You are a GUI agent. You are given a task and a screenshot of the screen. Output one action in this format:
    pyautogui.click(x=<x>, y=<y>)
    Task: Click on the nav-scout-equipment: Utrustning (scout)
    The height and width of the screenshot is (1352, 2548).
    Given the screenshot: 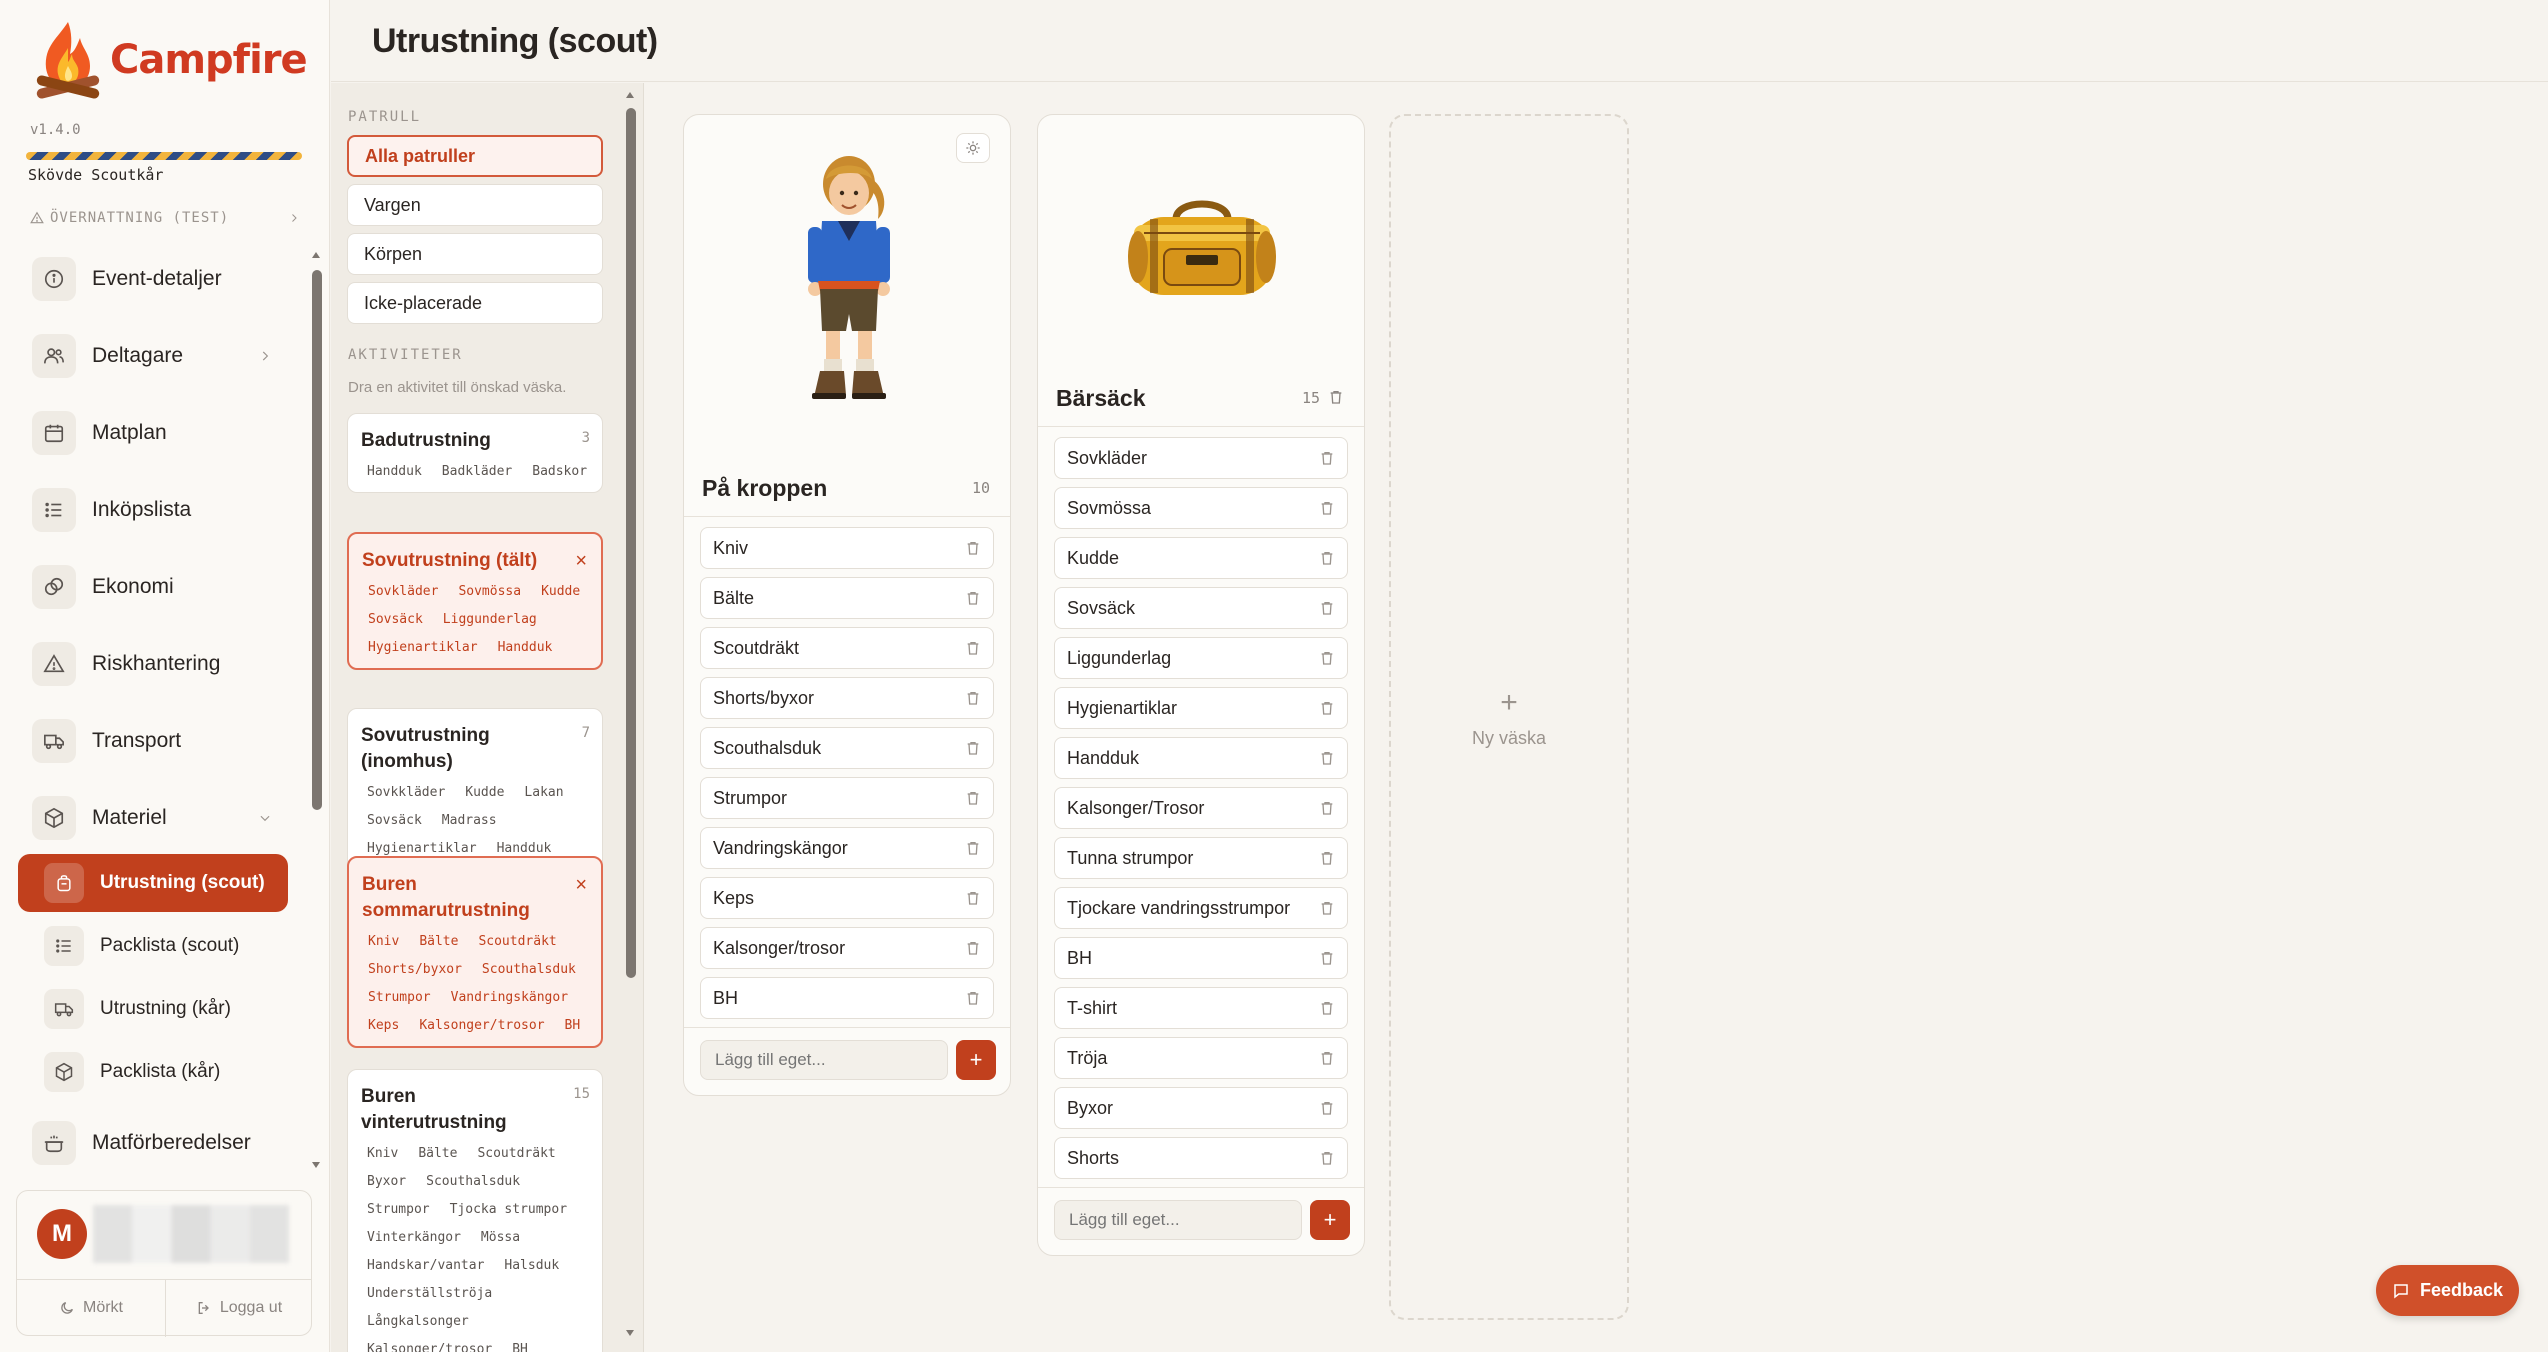 What is the action you would take?
    pyautogui.click(x=153, y=883)
    